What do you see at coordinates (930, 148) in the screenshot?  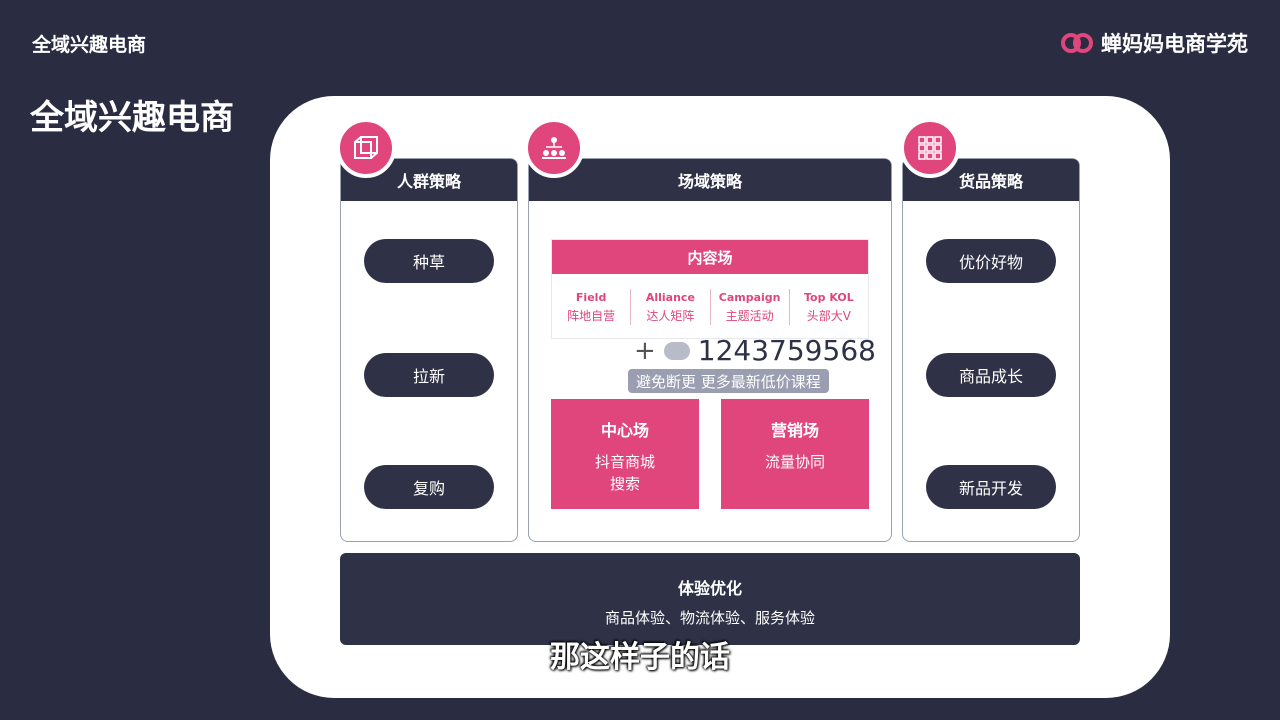 I see `grid-icon` at bounding box center [930, 148].